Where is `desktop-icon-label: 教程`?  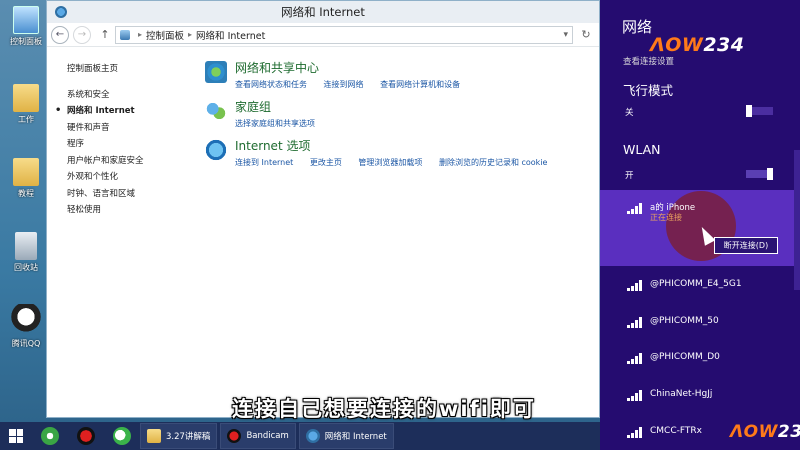
desktop-icon-label: 教程 is located at coordinates (26, 193).